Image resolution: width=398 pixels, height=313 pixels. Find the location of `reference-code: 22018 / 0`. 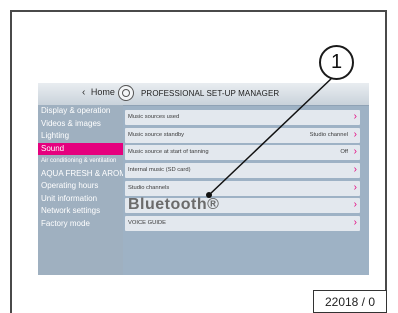

reference-code: 22018 / 0 is located at coordinates (350, 301).